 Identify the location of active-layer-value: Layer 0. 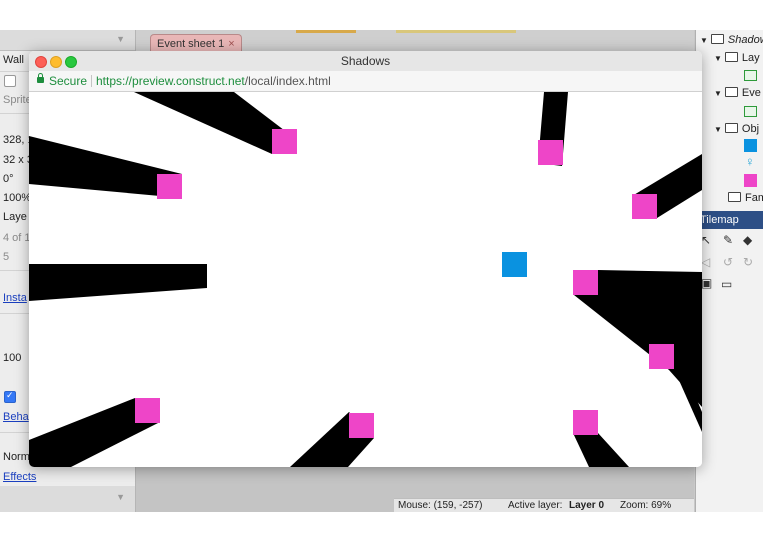
(587, 505).